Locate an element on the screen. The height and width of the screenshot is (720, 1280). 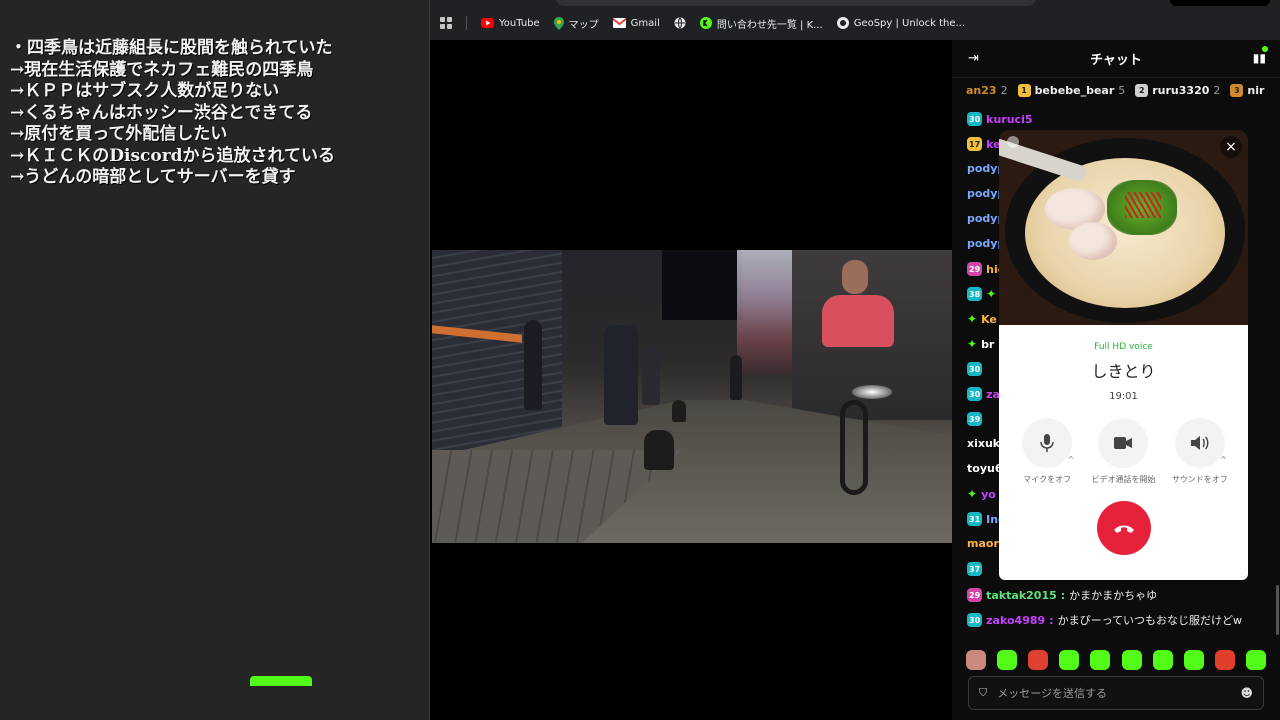
note-line: →くるちゃんはホッシー渋谷とできてる is located at coordinates (161, 112).